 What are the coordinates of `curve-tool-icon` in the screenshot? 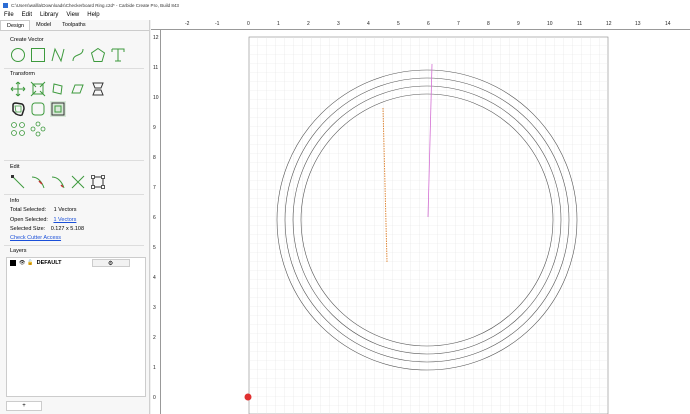 It's located at (78, 55).